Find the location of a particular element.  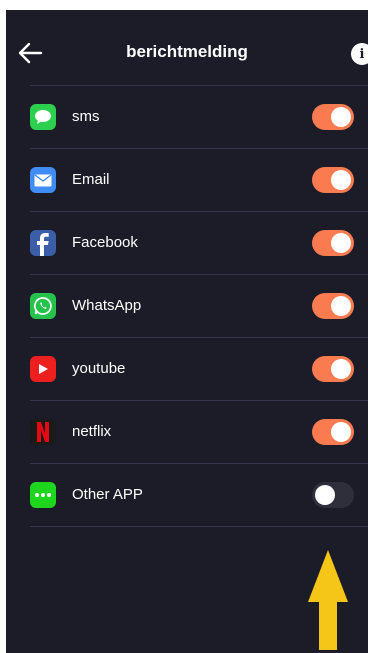

sms-toggle is located at coordinates (333, 117).